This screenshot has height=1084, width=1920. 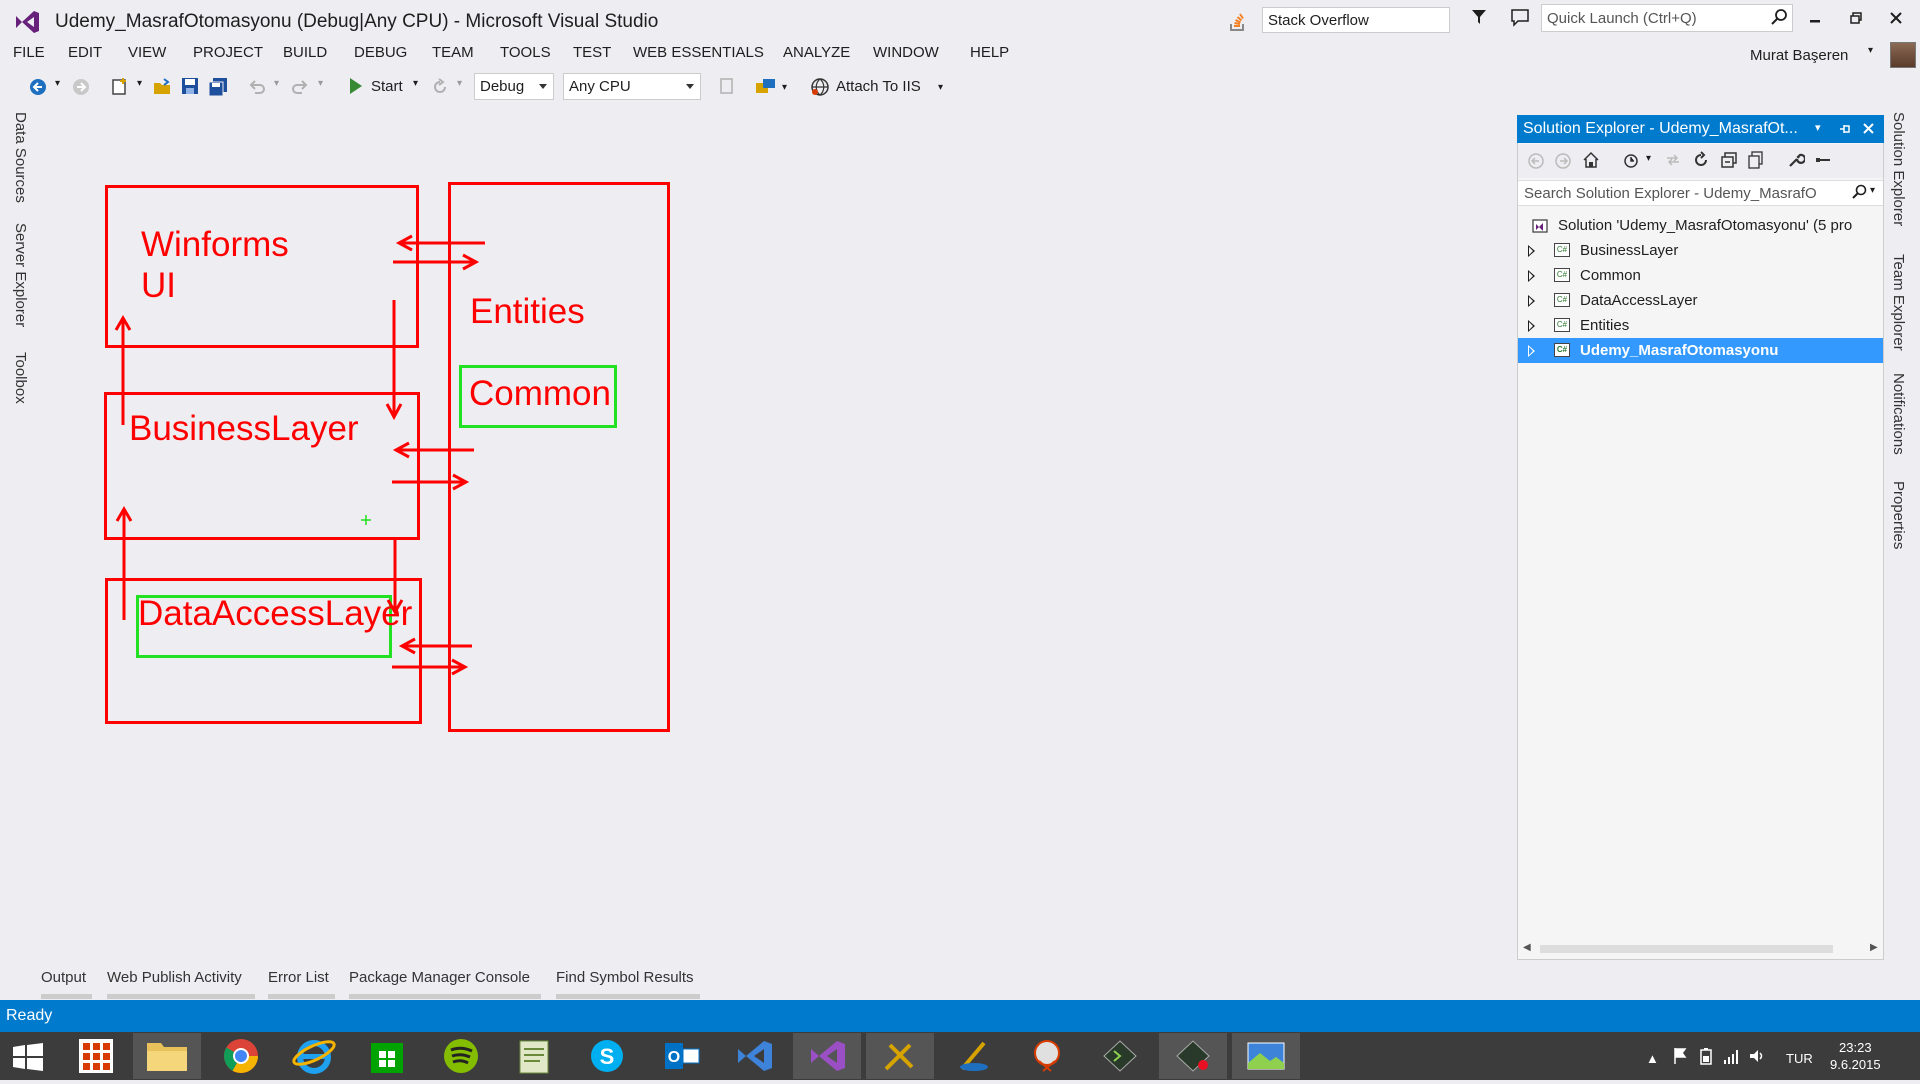 What do you see at coordinates (1356, 20) in the screenshot?
I see `stack-overflow-search-input: Stack Overflow` at bounding box center [1356, 20].